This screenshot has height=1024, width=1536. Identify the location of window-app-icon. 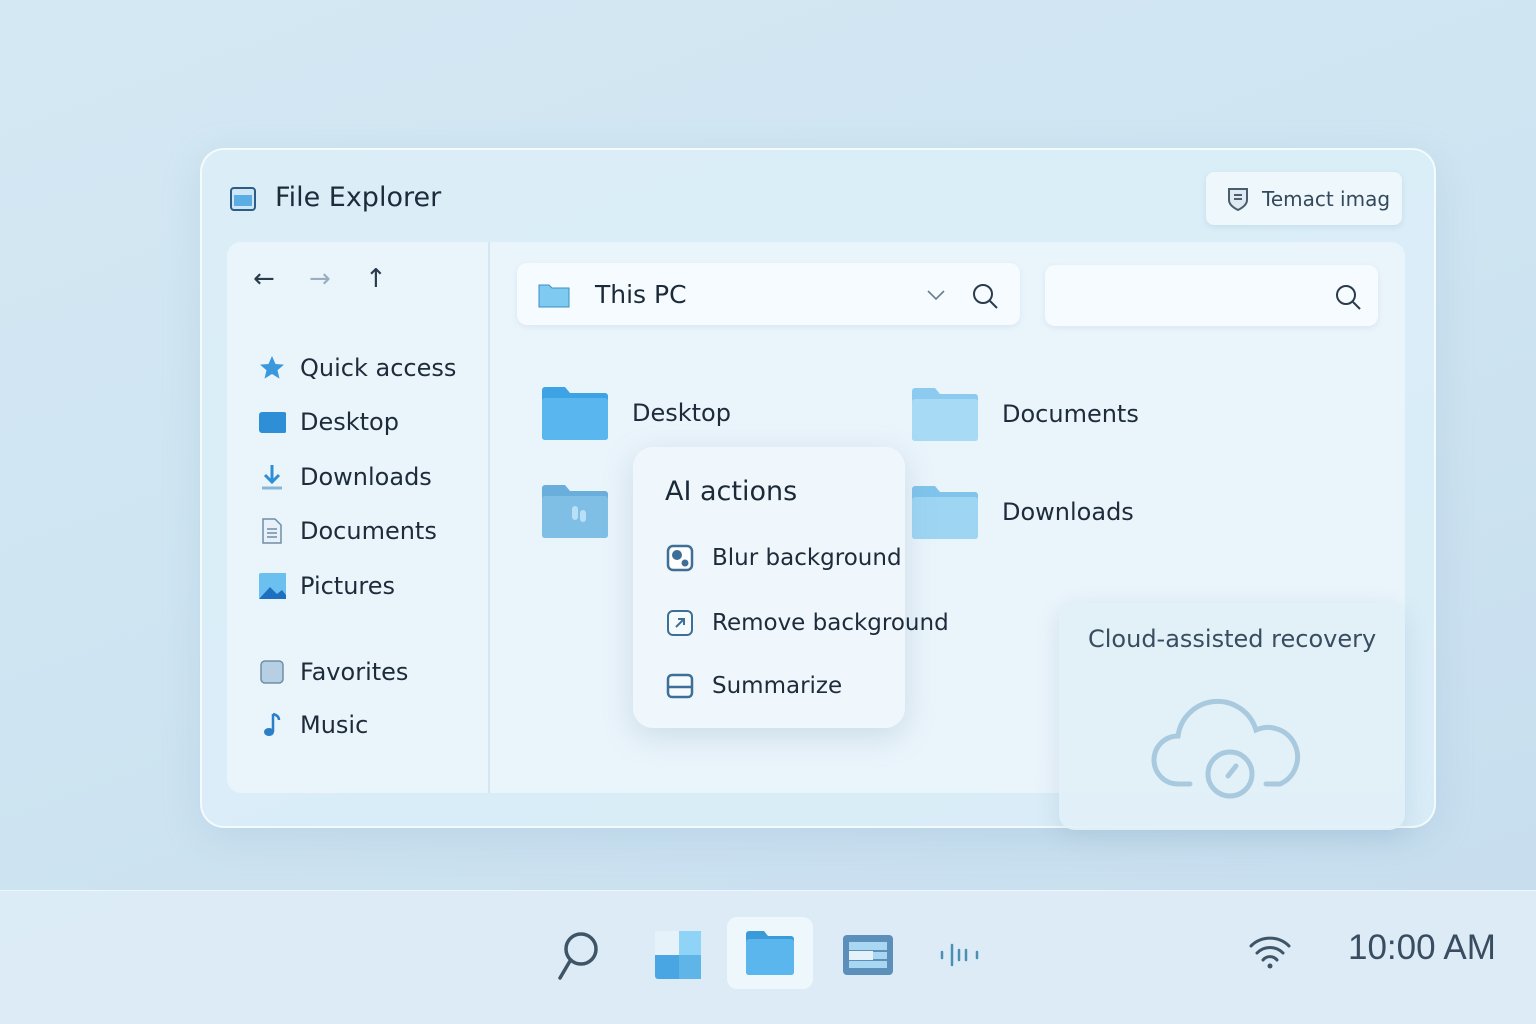
(868, 955).